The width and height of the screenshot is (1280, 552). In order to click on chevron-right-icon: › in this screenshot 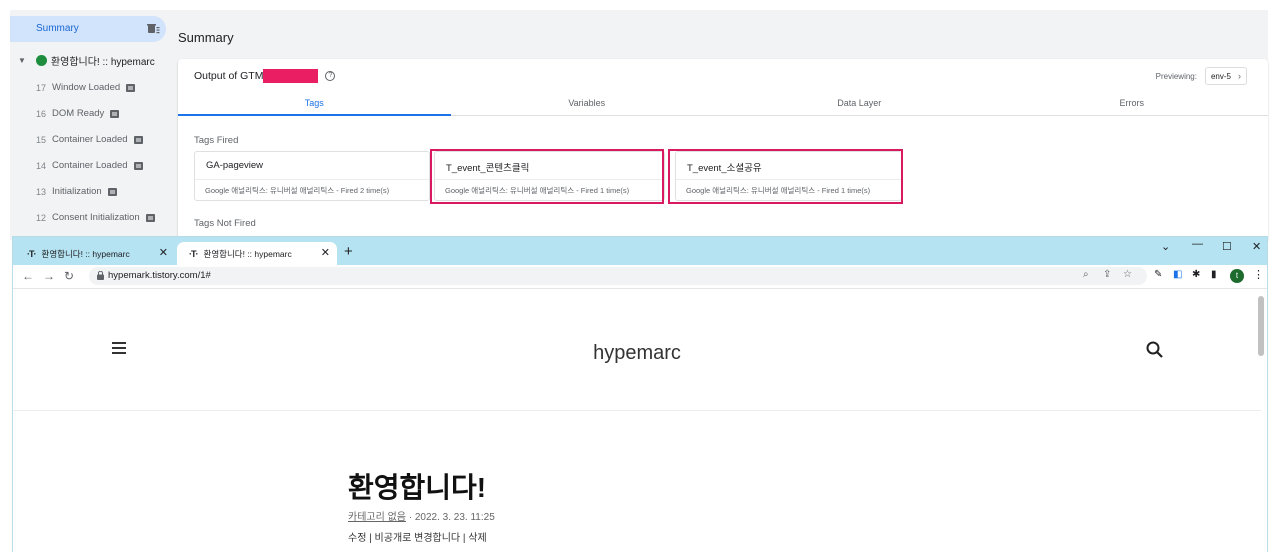, I will do `click(1239, 76)`.